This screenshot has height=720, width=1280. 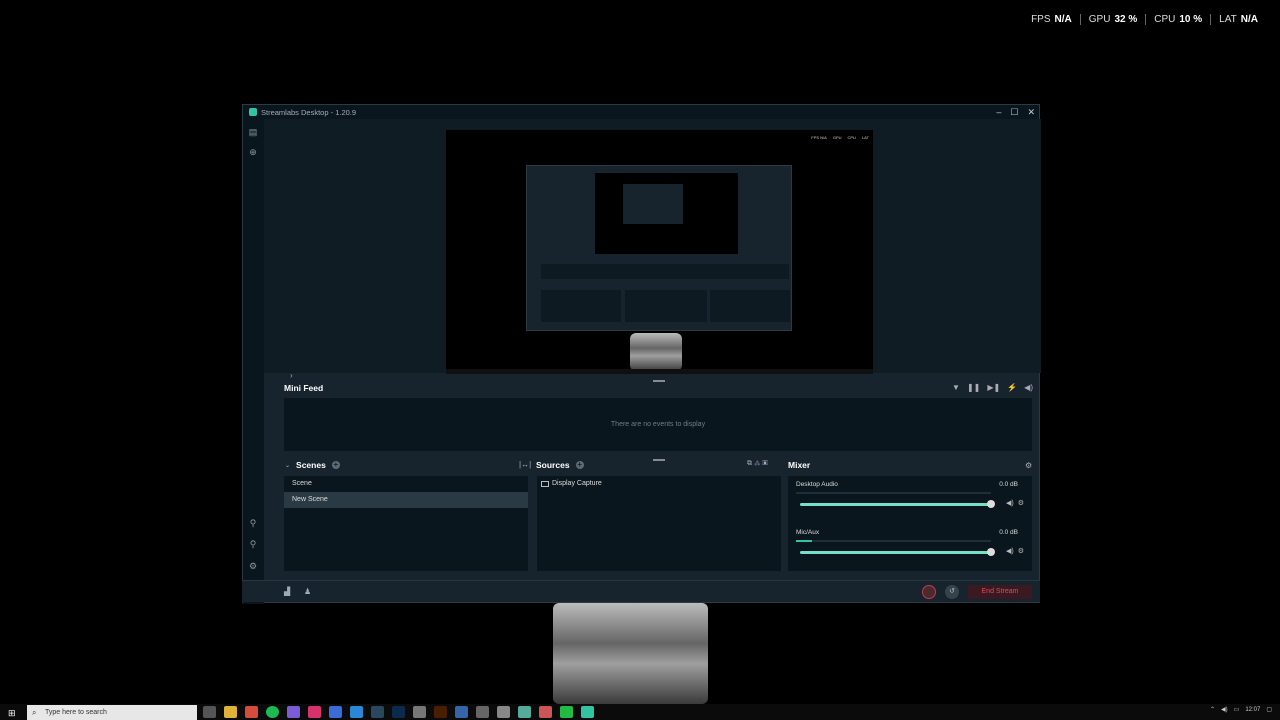 What do you see at coordinates (398, 712) in the screenshot?
I see `photoshop-icon` at bounding box center [398, 712].